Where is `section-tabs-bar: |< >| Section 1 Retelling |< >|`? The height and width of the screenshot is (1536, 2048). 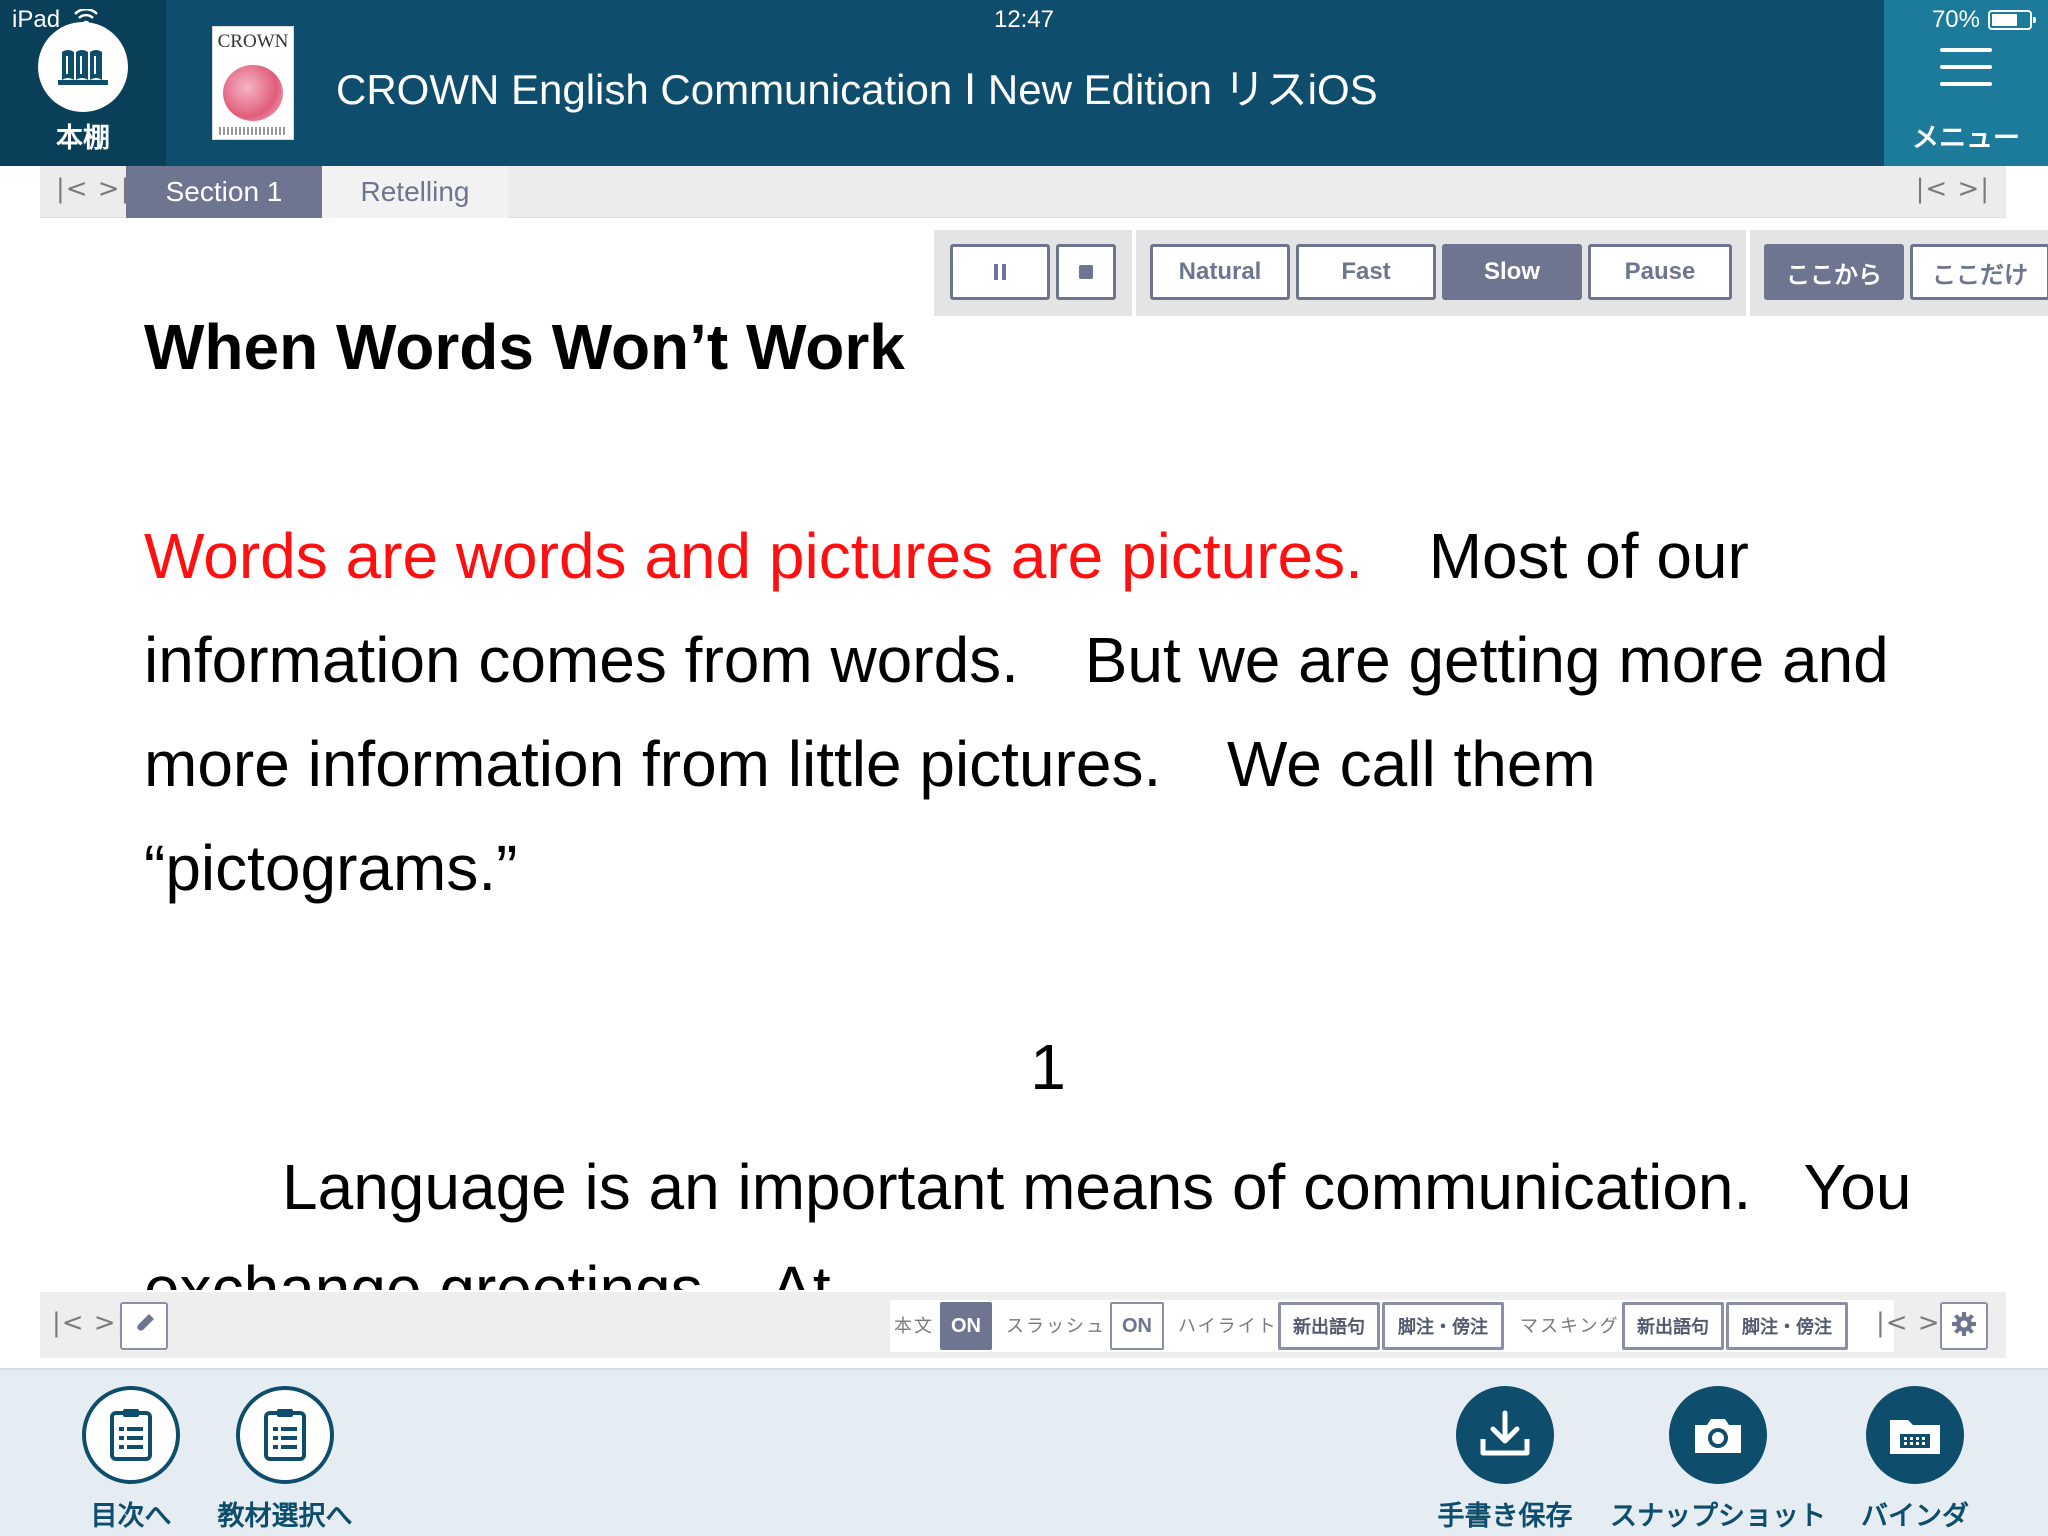 section-tabs-bar: |< >| Section 1 Retelling |< >| is located at coordinates (1023, 192).